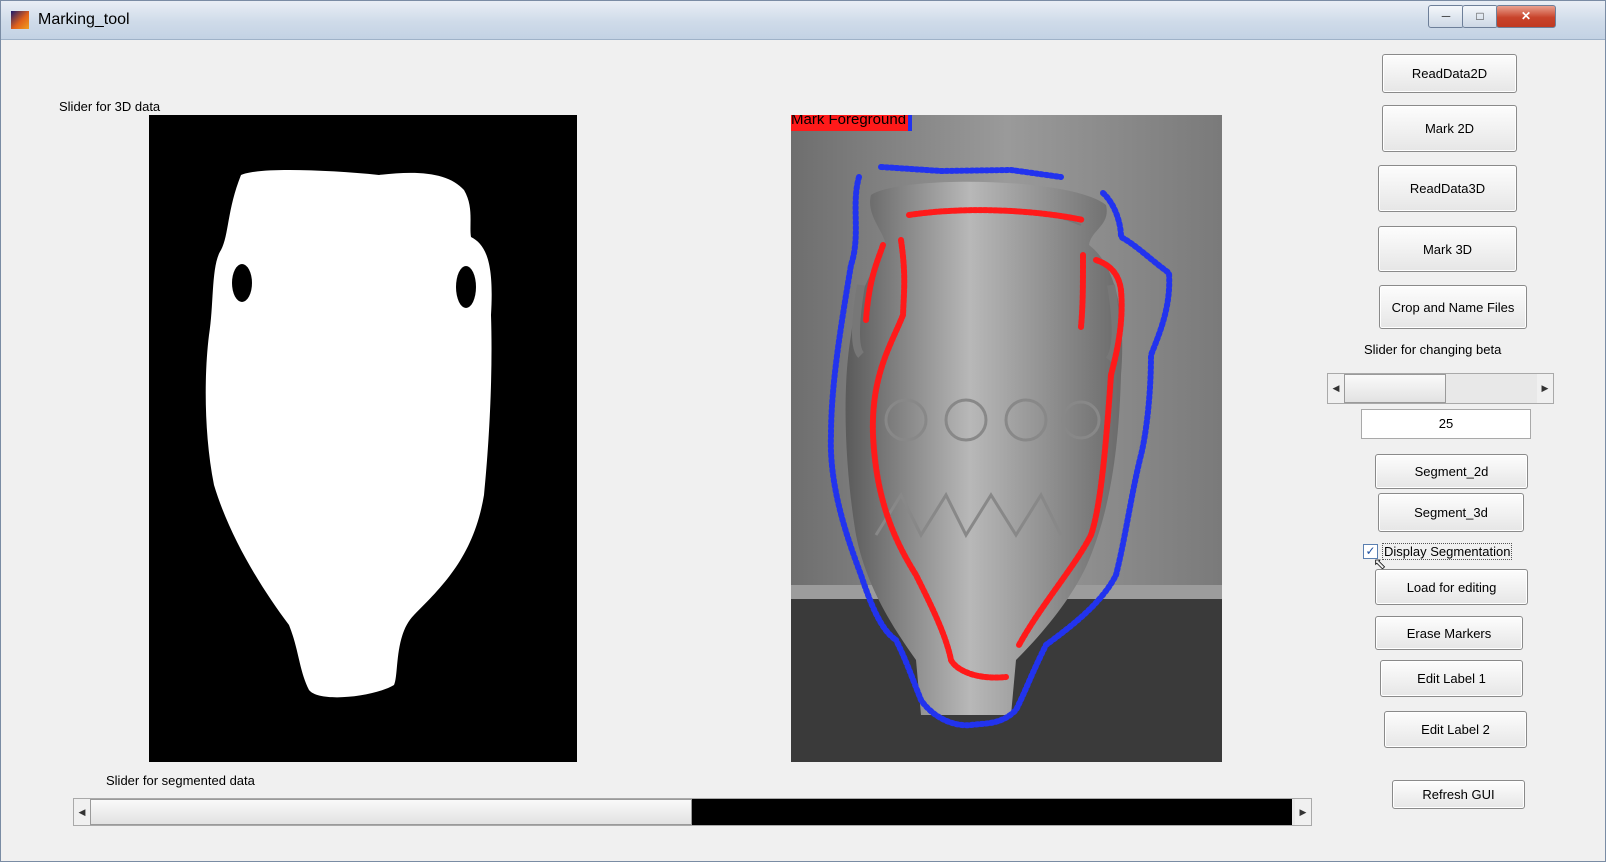 The width and height of the screenshot is (1606, 862). What do you see at coordinates (1447, 188) in the screenshot?
I see `read-data-3d-button: ReadData3D` at bounding box center [1447, 188].